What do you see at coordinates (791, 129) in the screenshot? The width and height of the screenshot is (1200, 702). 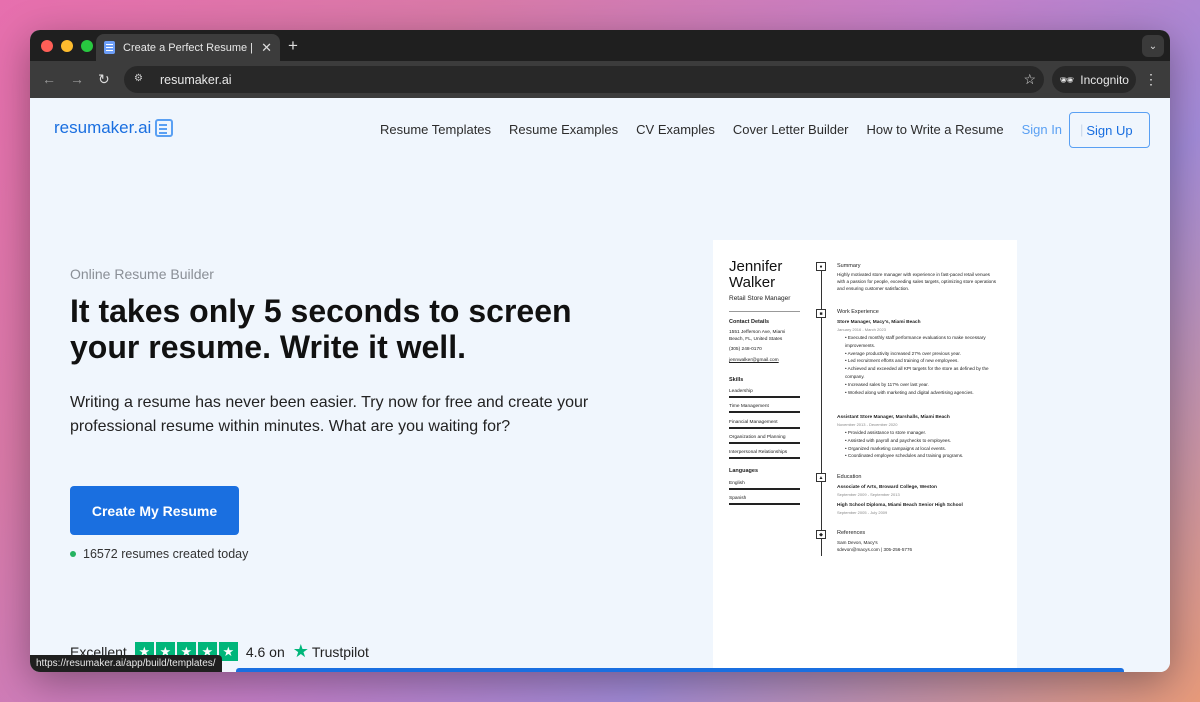 I see `nav-cover-letter-builder: Cover Letter Builder` at bounding box center [791, 129].